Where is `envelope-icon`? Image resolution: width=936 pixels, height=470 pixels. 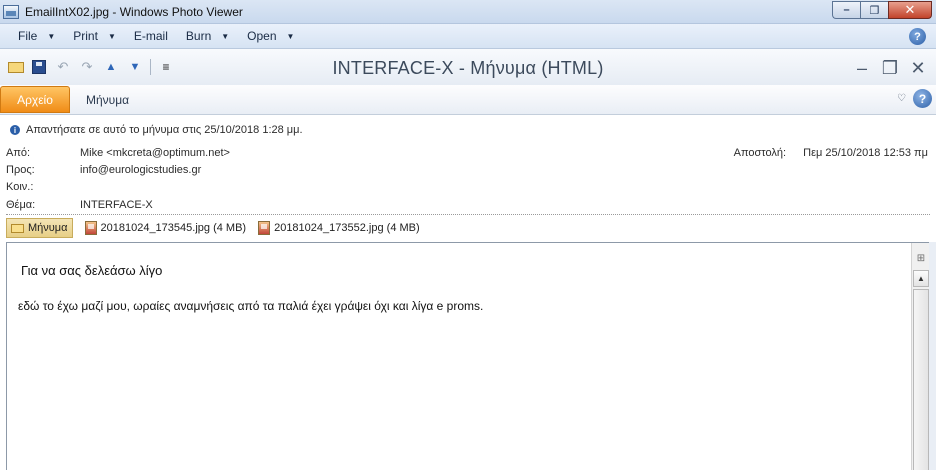 envelope-icon is located at coordinates (17, 228).